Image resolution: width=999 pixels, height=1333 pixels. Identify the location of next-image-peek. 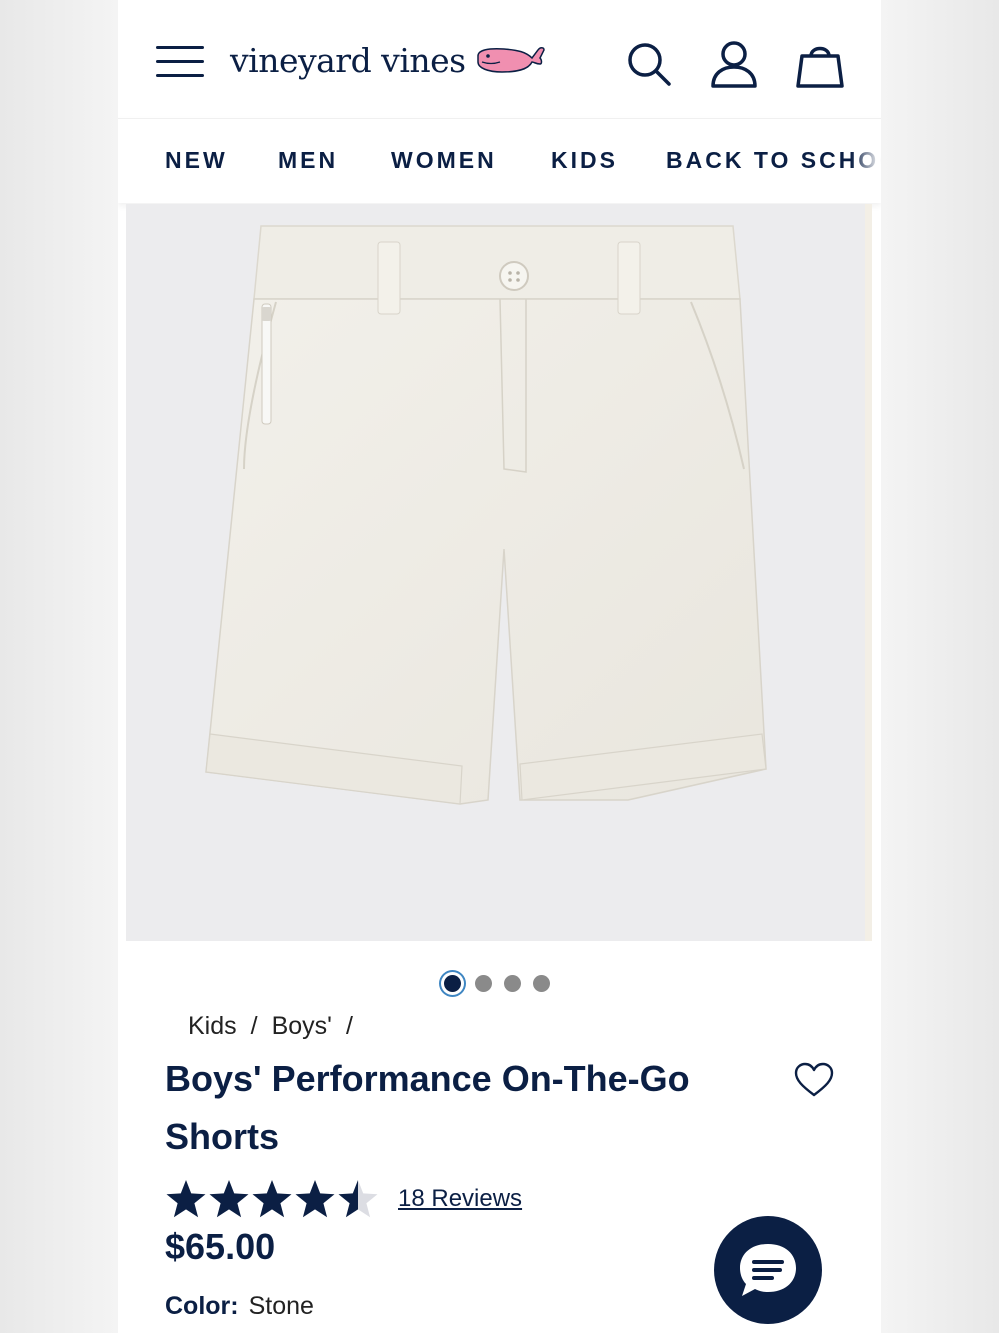
(868, 572).